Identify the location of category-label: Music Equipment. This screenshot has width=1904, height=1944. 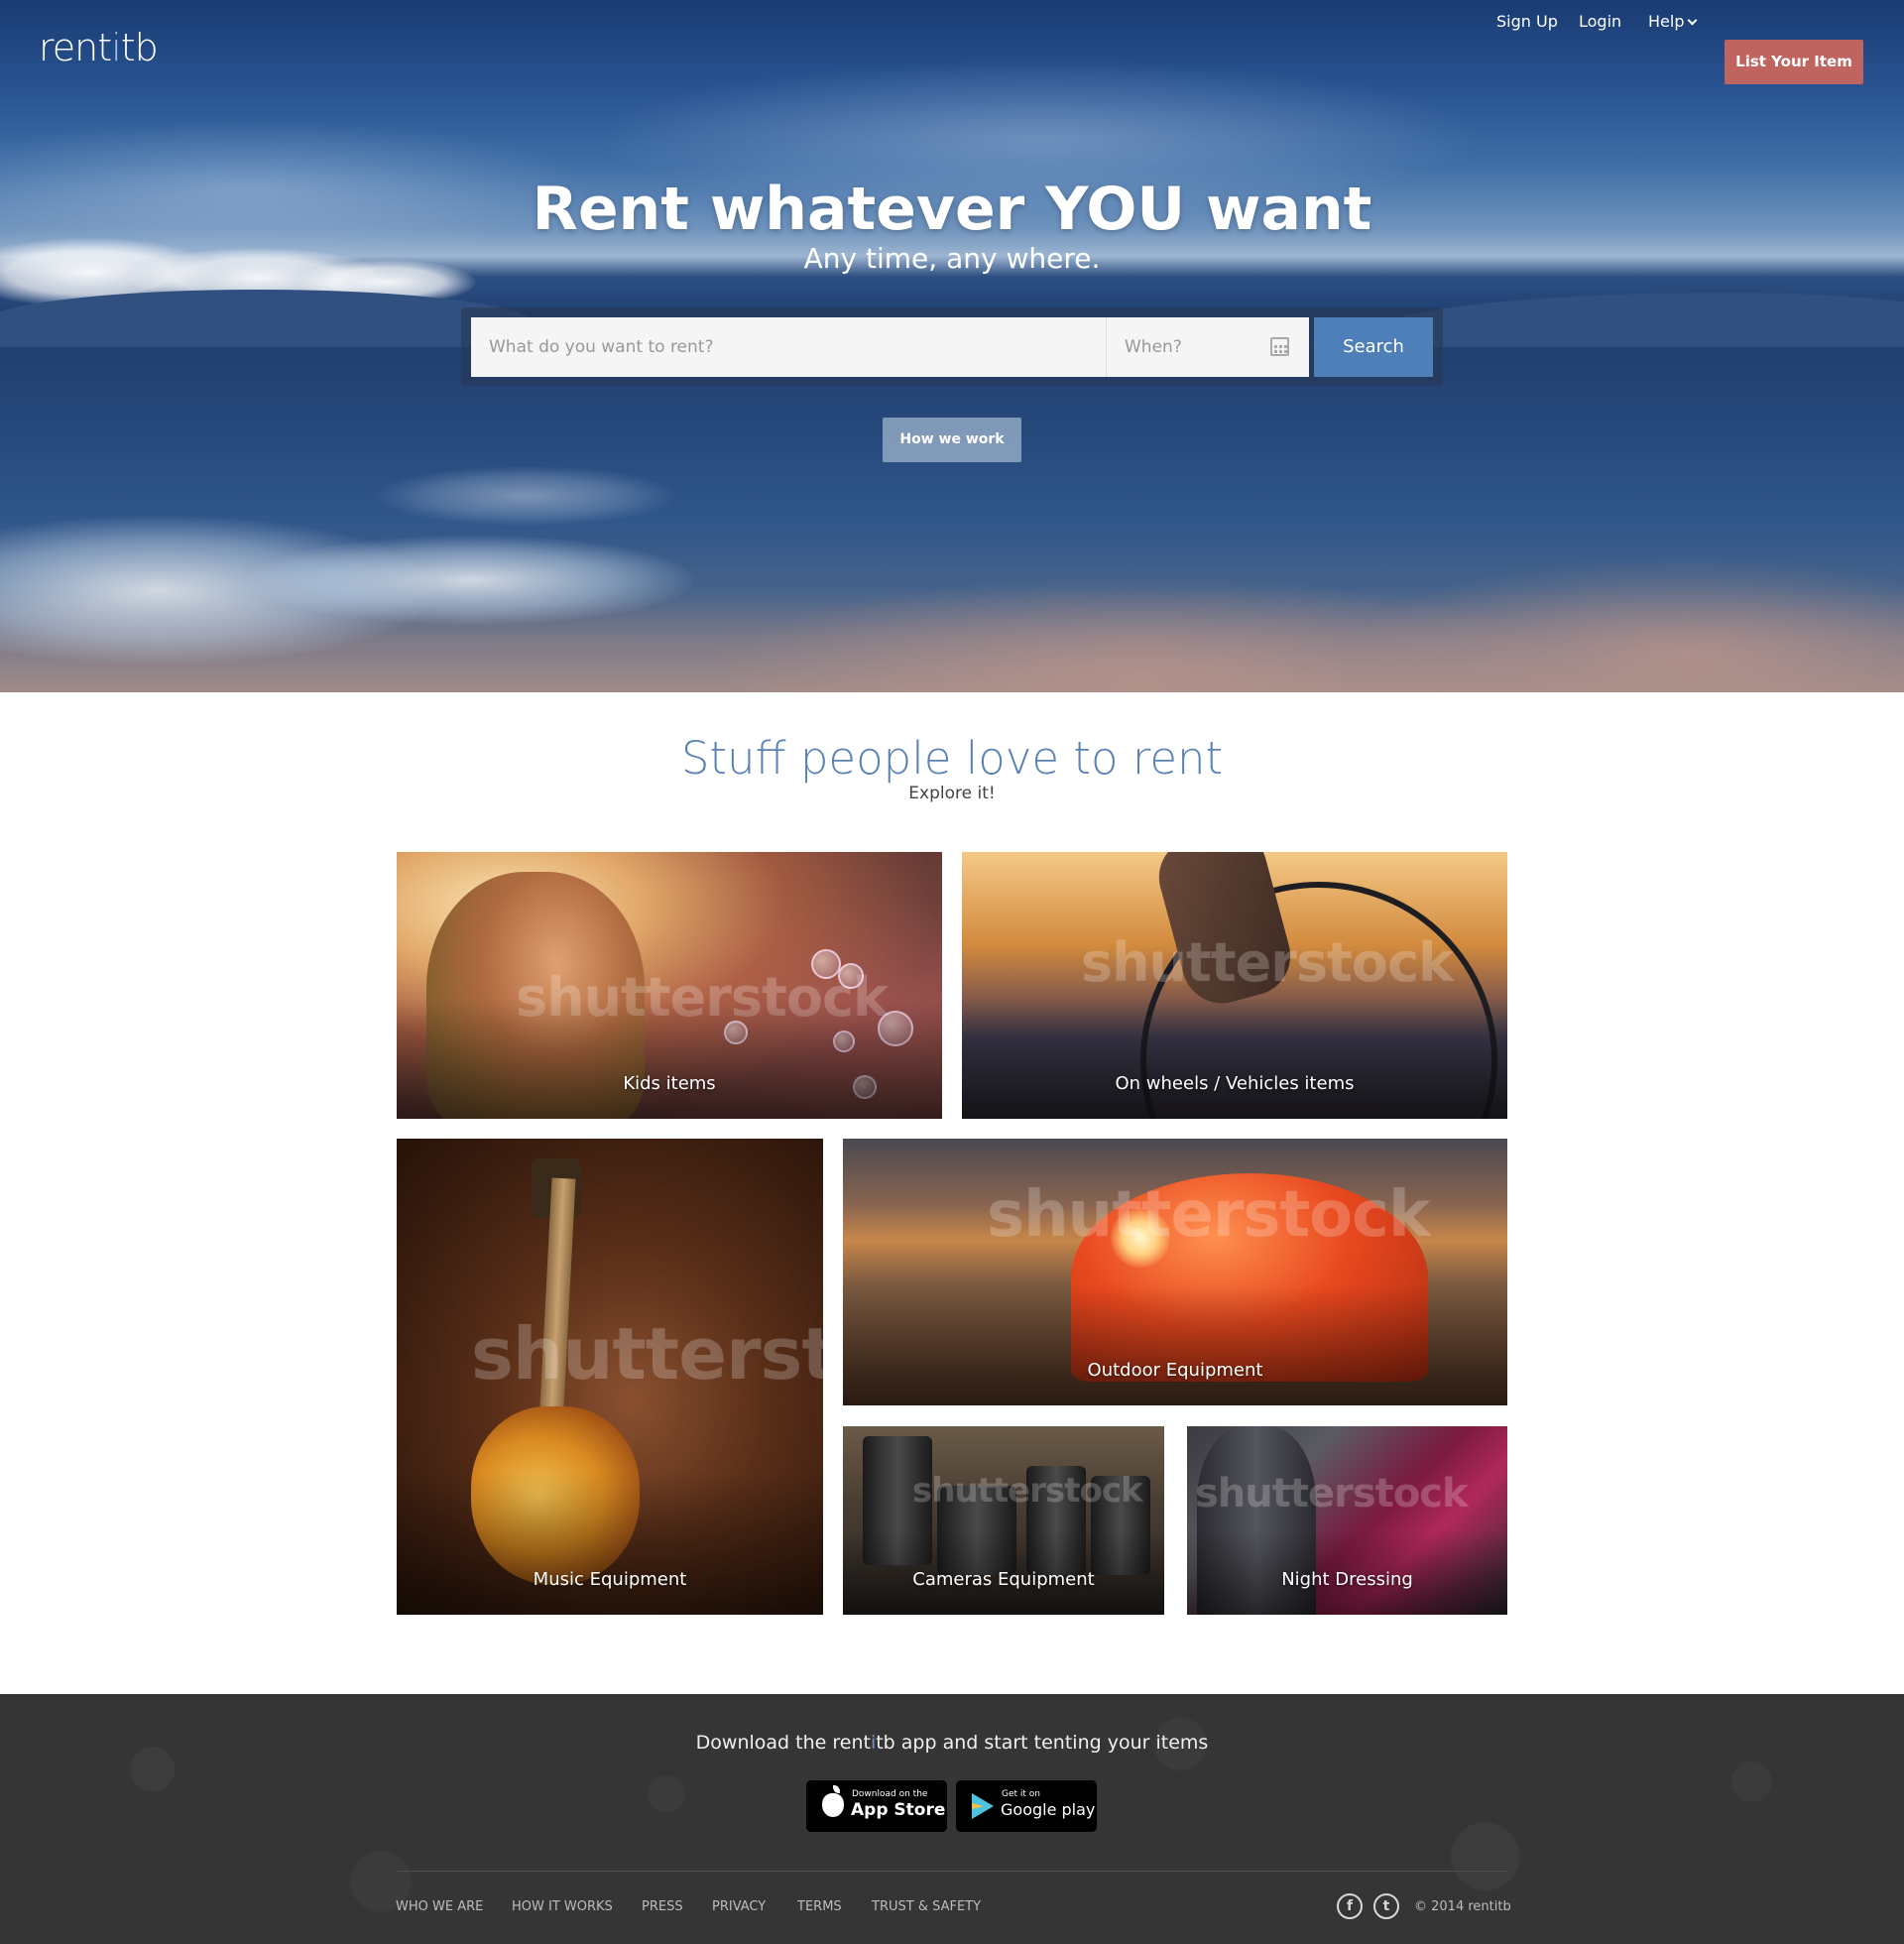
(610, 1579).